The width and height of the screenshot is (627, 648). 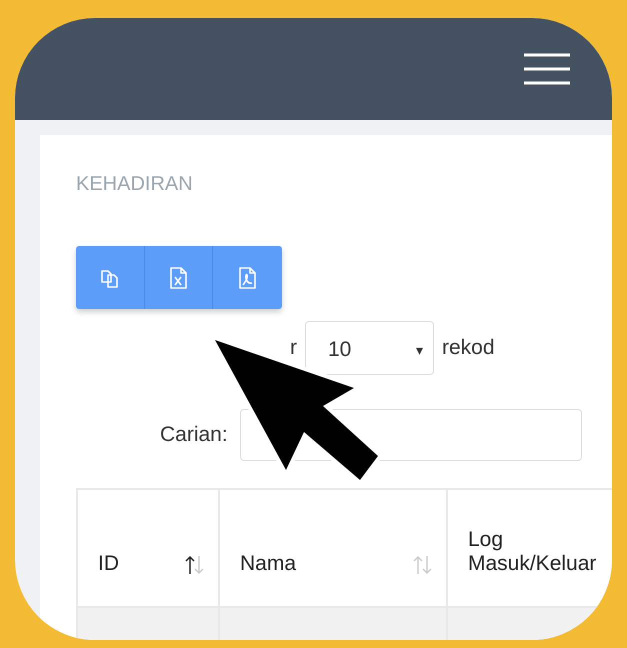 I want to click on copy-button, so click(x=110, y=277).